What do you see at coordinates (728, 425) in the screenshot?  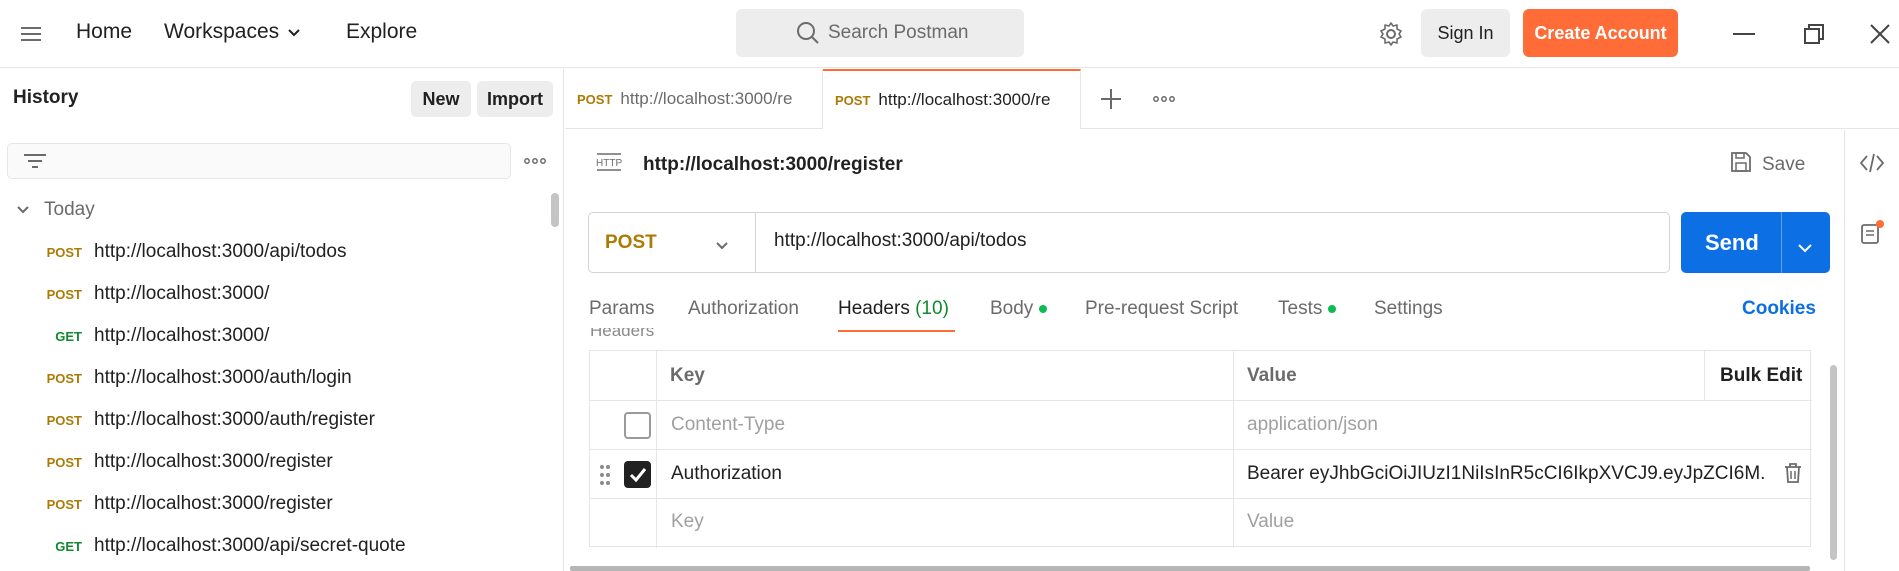 I see `header-key-cell: Content-Type` at bounding box center [728, 425].